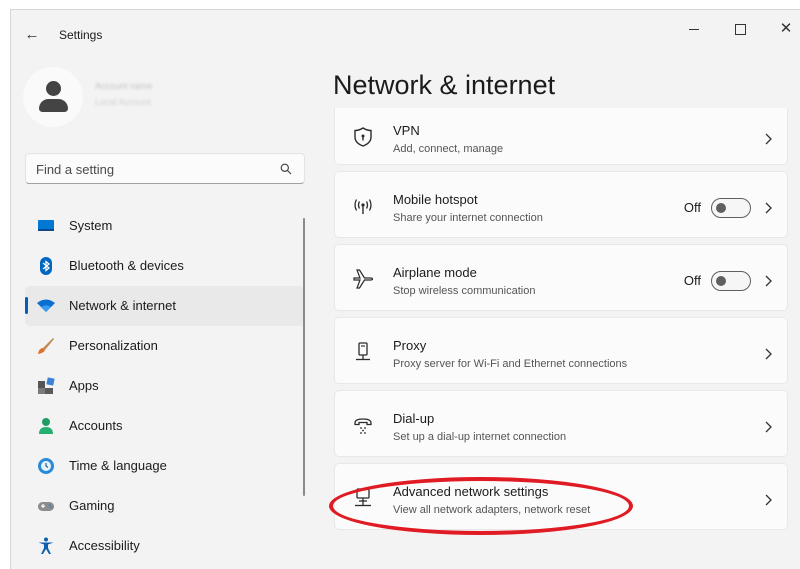 The height and width of the screenshot is (569, 800). I want to click on mobile-hotspot-toggle, so click(731, 208).